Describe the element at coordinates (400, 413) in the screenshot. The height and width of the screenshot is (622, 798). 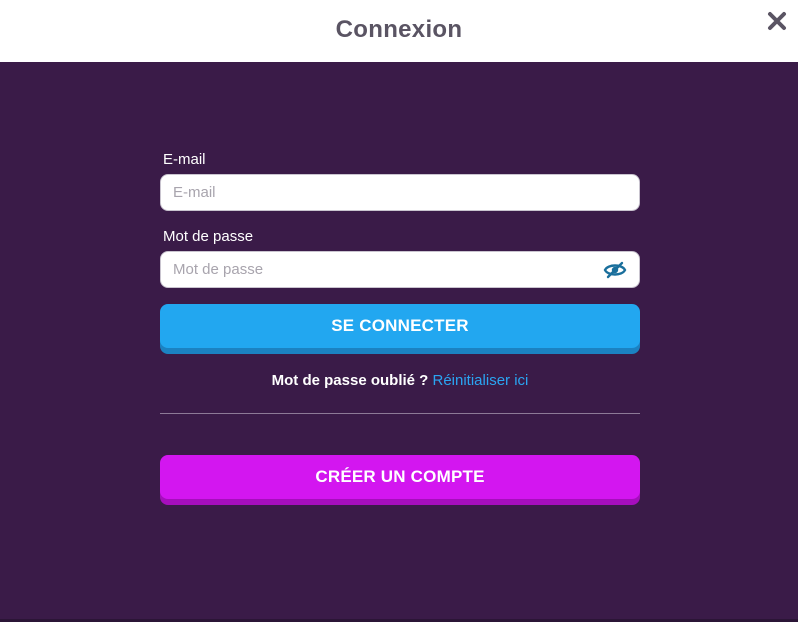
I see `divider` at that location.